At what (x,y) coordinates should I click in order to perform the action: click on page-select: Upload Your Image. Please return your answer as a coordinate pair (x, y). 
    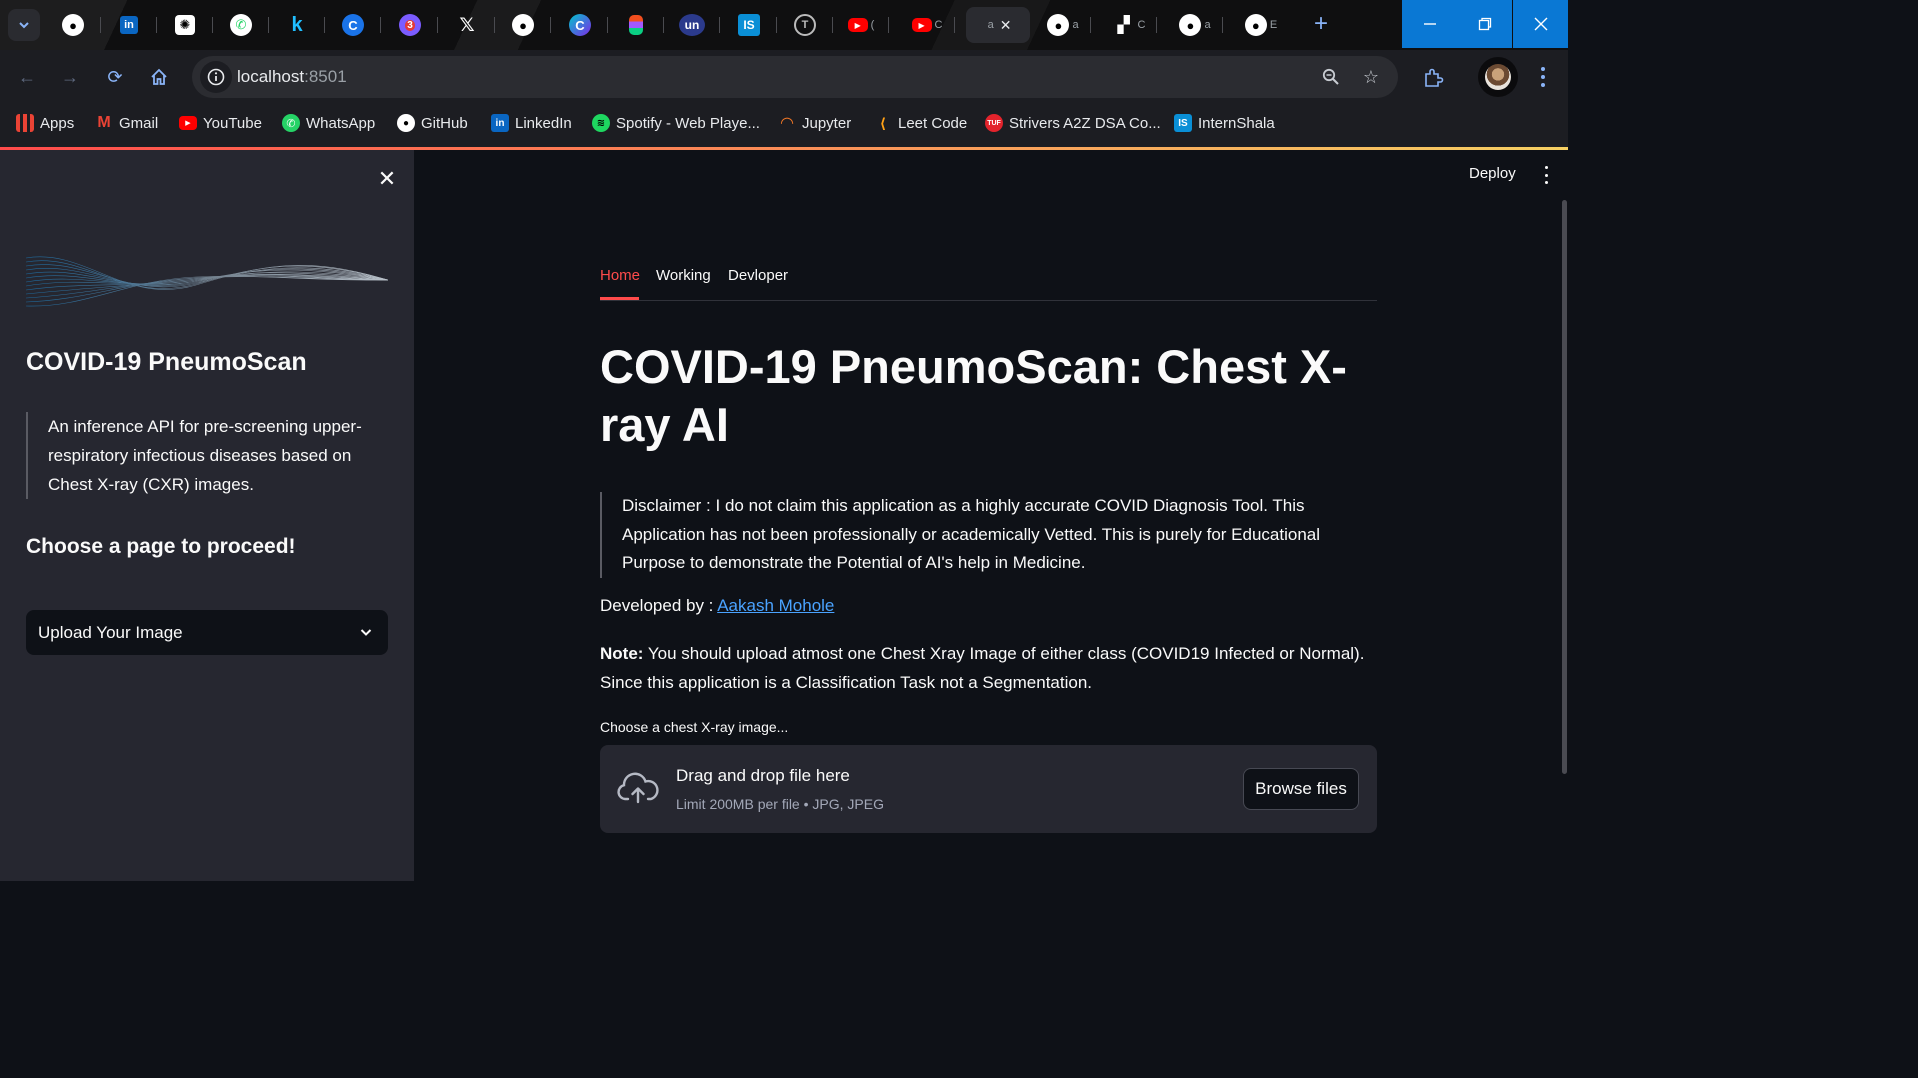
    Looking at the image, I should click on (207, 632).